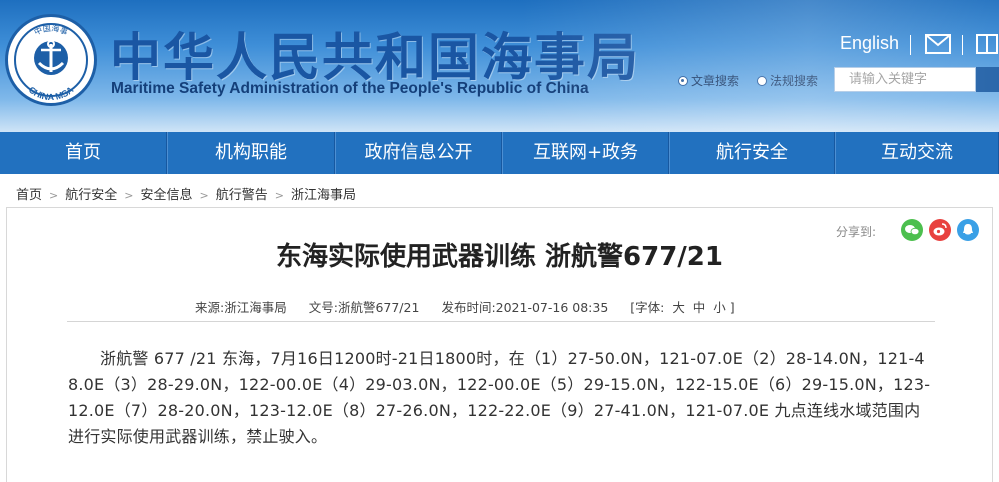 The width and height of the screenshot is (999, 482). Describe the element at coordinates (905, 79) in the screenshot. I see `search-input: 请输入关键字` at that location.